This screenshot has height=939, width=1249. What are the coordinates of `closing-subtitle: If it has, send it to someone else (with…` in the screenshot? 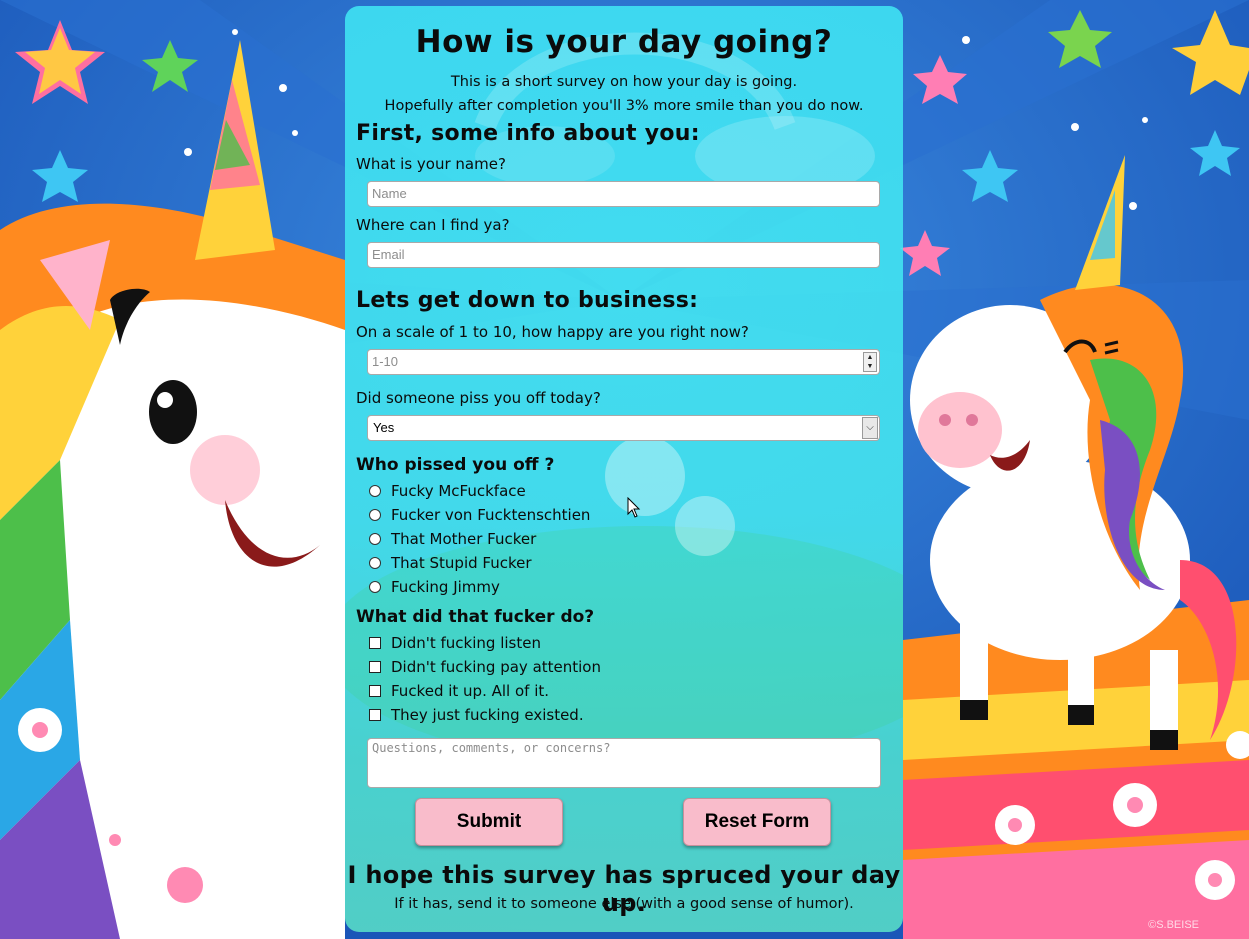 It's located at (624, 904).